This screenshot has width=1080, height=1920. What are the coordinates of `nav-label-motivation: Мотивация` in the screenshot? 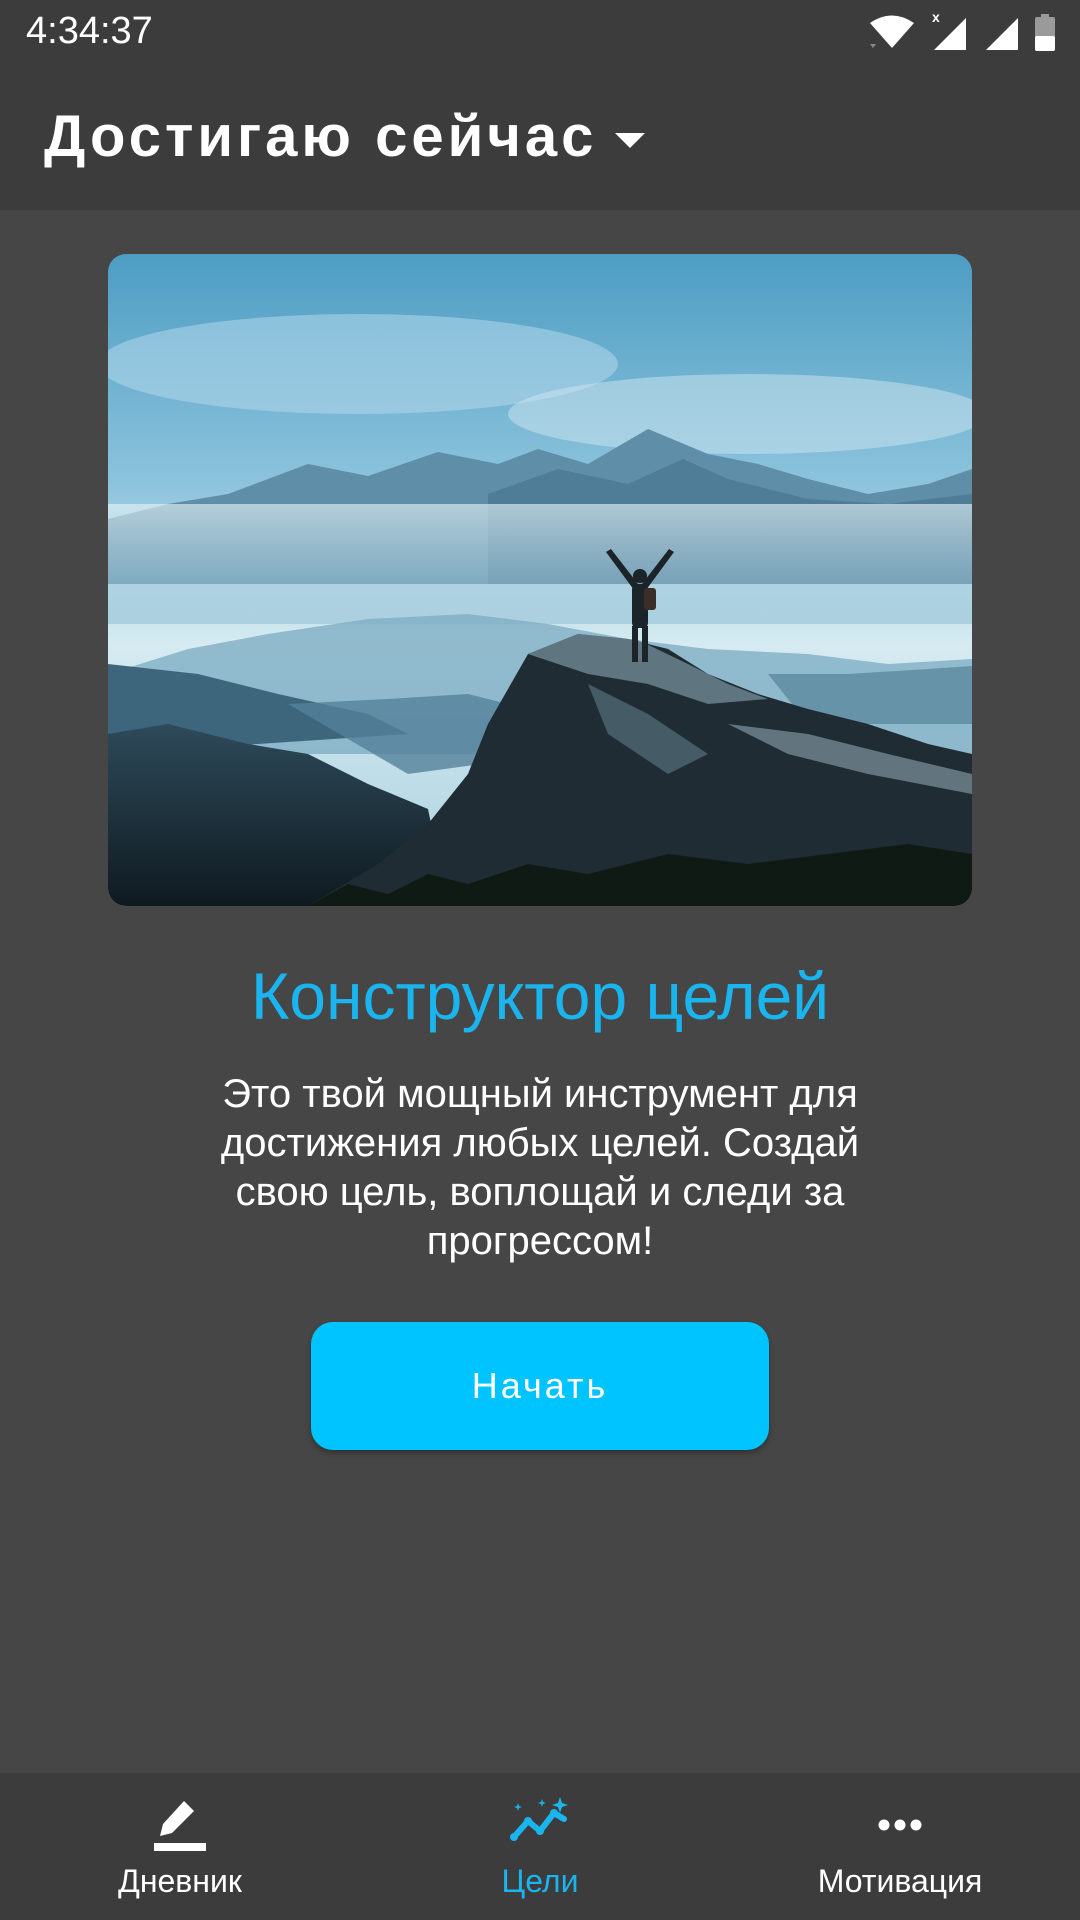 It's located at (900, 1881).